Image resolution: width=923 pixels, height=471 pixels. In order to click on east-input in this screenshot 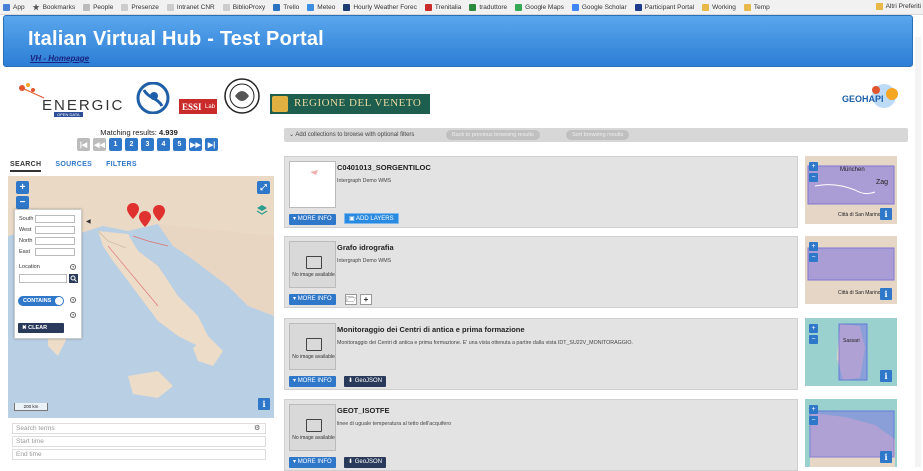, I will do `click(55, 252)`.